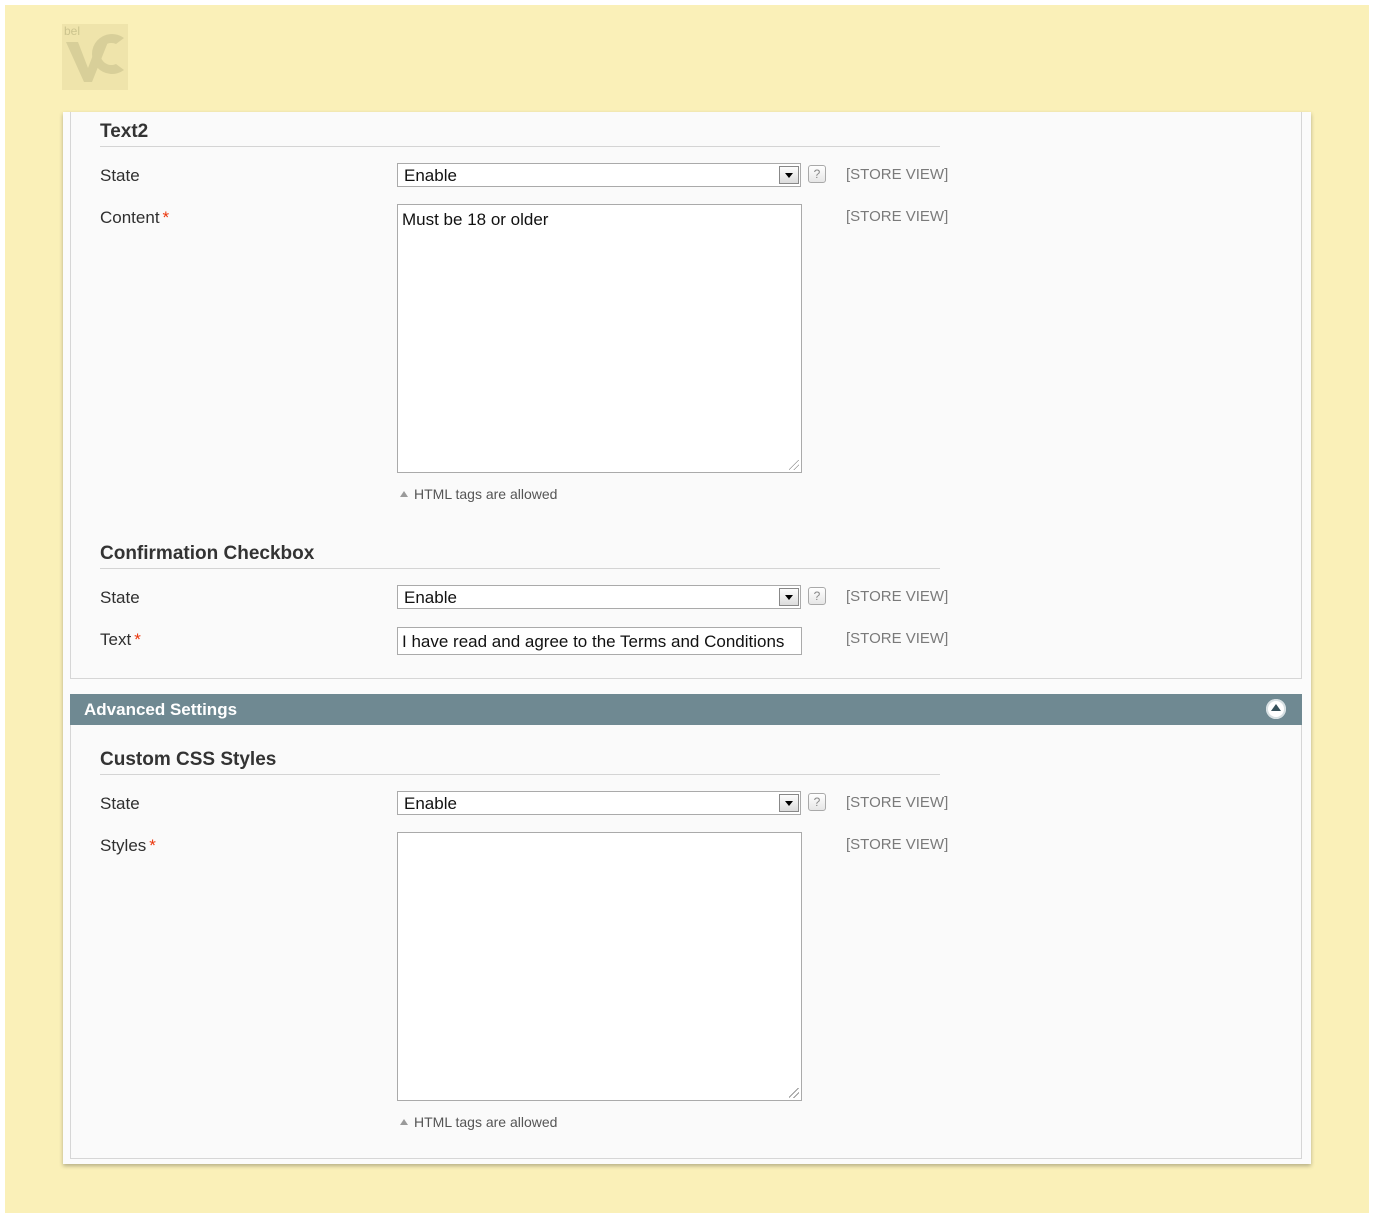  What do you see at coordinates (520, 556) in the screenshot?
I see `confirmation-legend: Confirmation Checkbox` at bounding box center [520, 556].